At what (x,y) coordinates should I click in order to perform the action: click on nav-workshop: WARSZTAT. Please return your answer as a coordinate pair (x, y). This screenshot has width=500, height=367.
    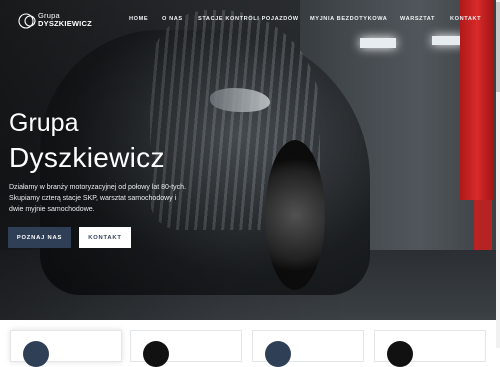
    Looking at the image, I should click on (417, 19).